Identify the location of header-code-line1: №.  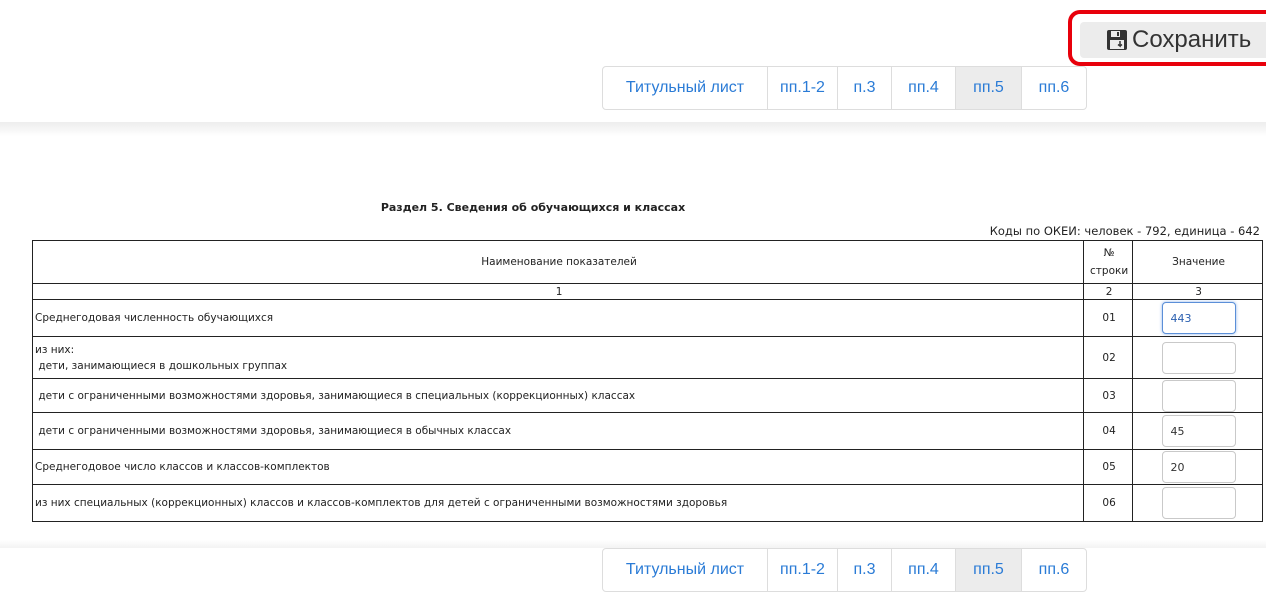
(1109, 253).